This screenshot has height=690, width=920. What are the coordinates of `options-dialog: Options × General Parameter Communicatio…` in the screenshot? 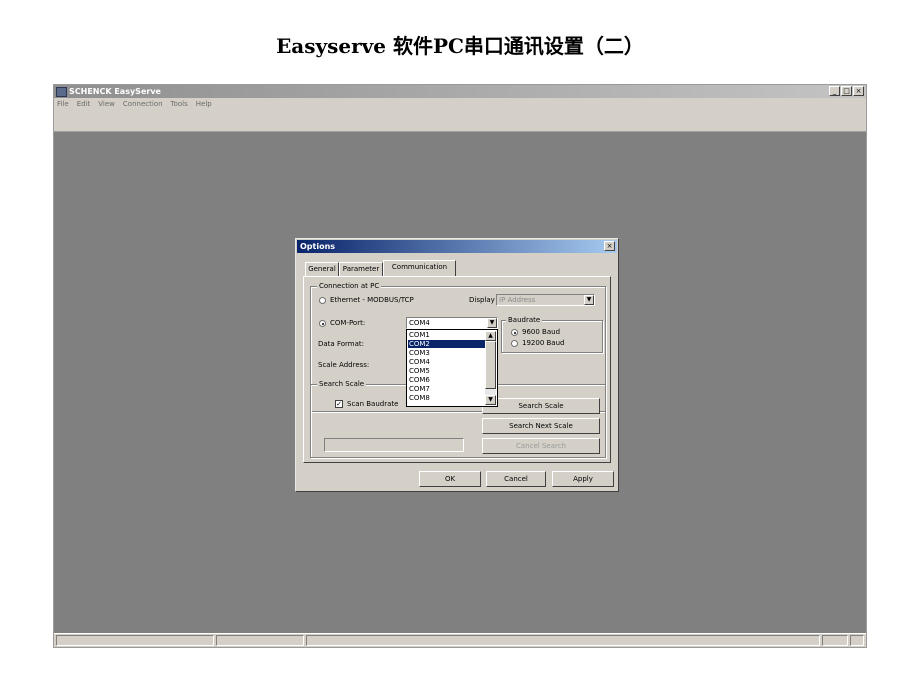 It's located at (457, 365).